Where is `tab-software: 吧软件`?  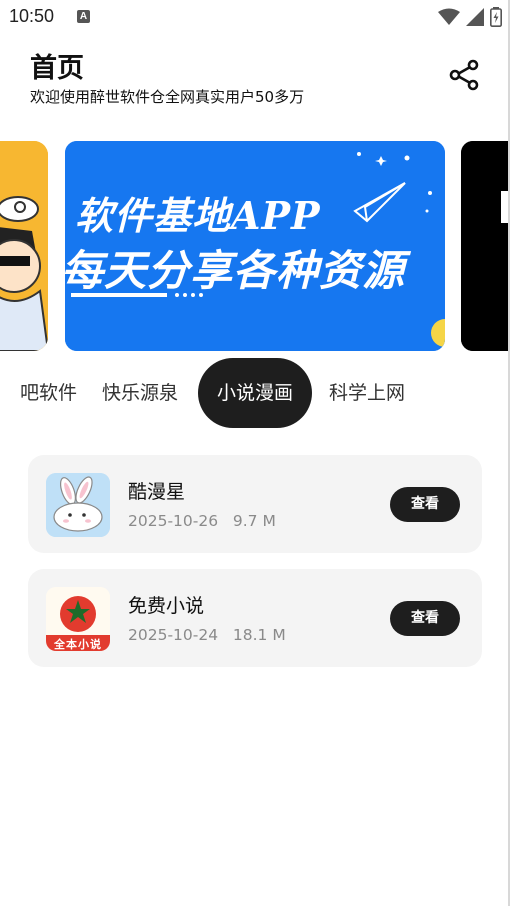 tab-software: 吧软件 is located at coordinates (48, 393).